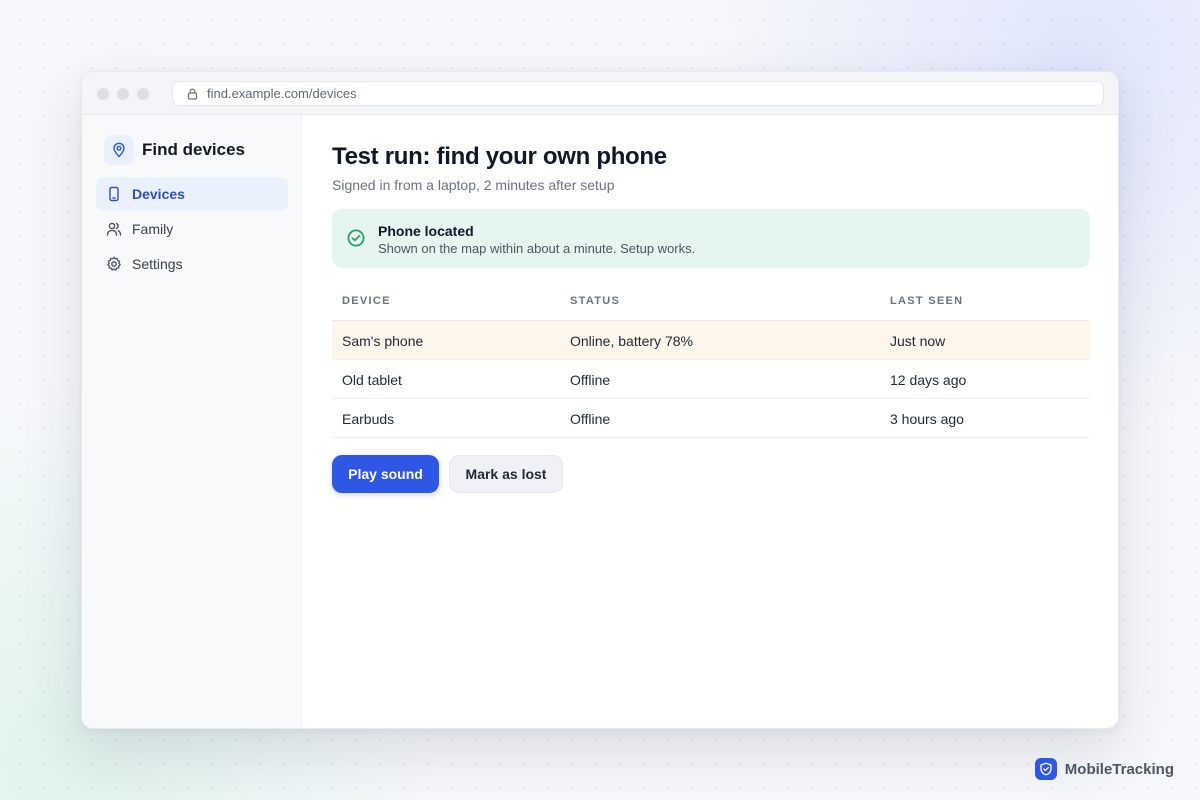 This screenshot has width=1200, height=800. I want to click on device-name: Sam's phone, so click(383, 341).